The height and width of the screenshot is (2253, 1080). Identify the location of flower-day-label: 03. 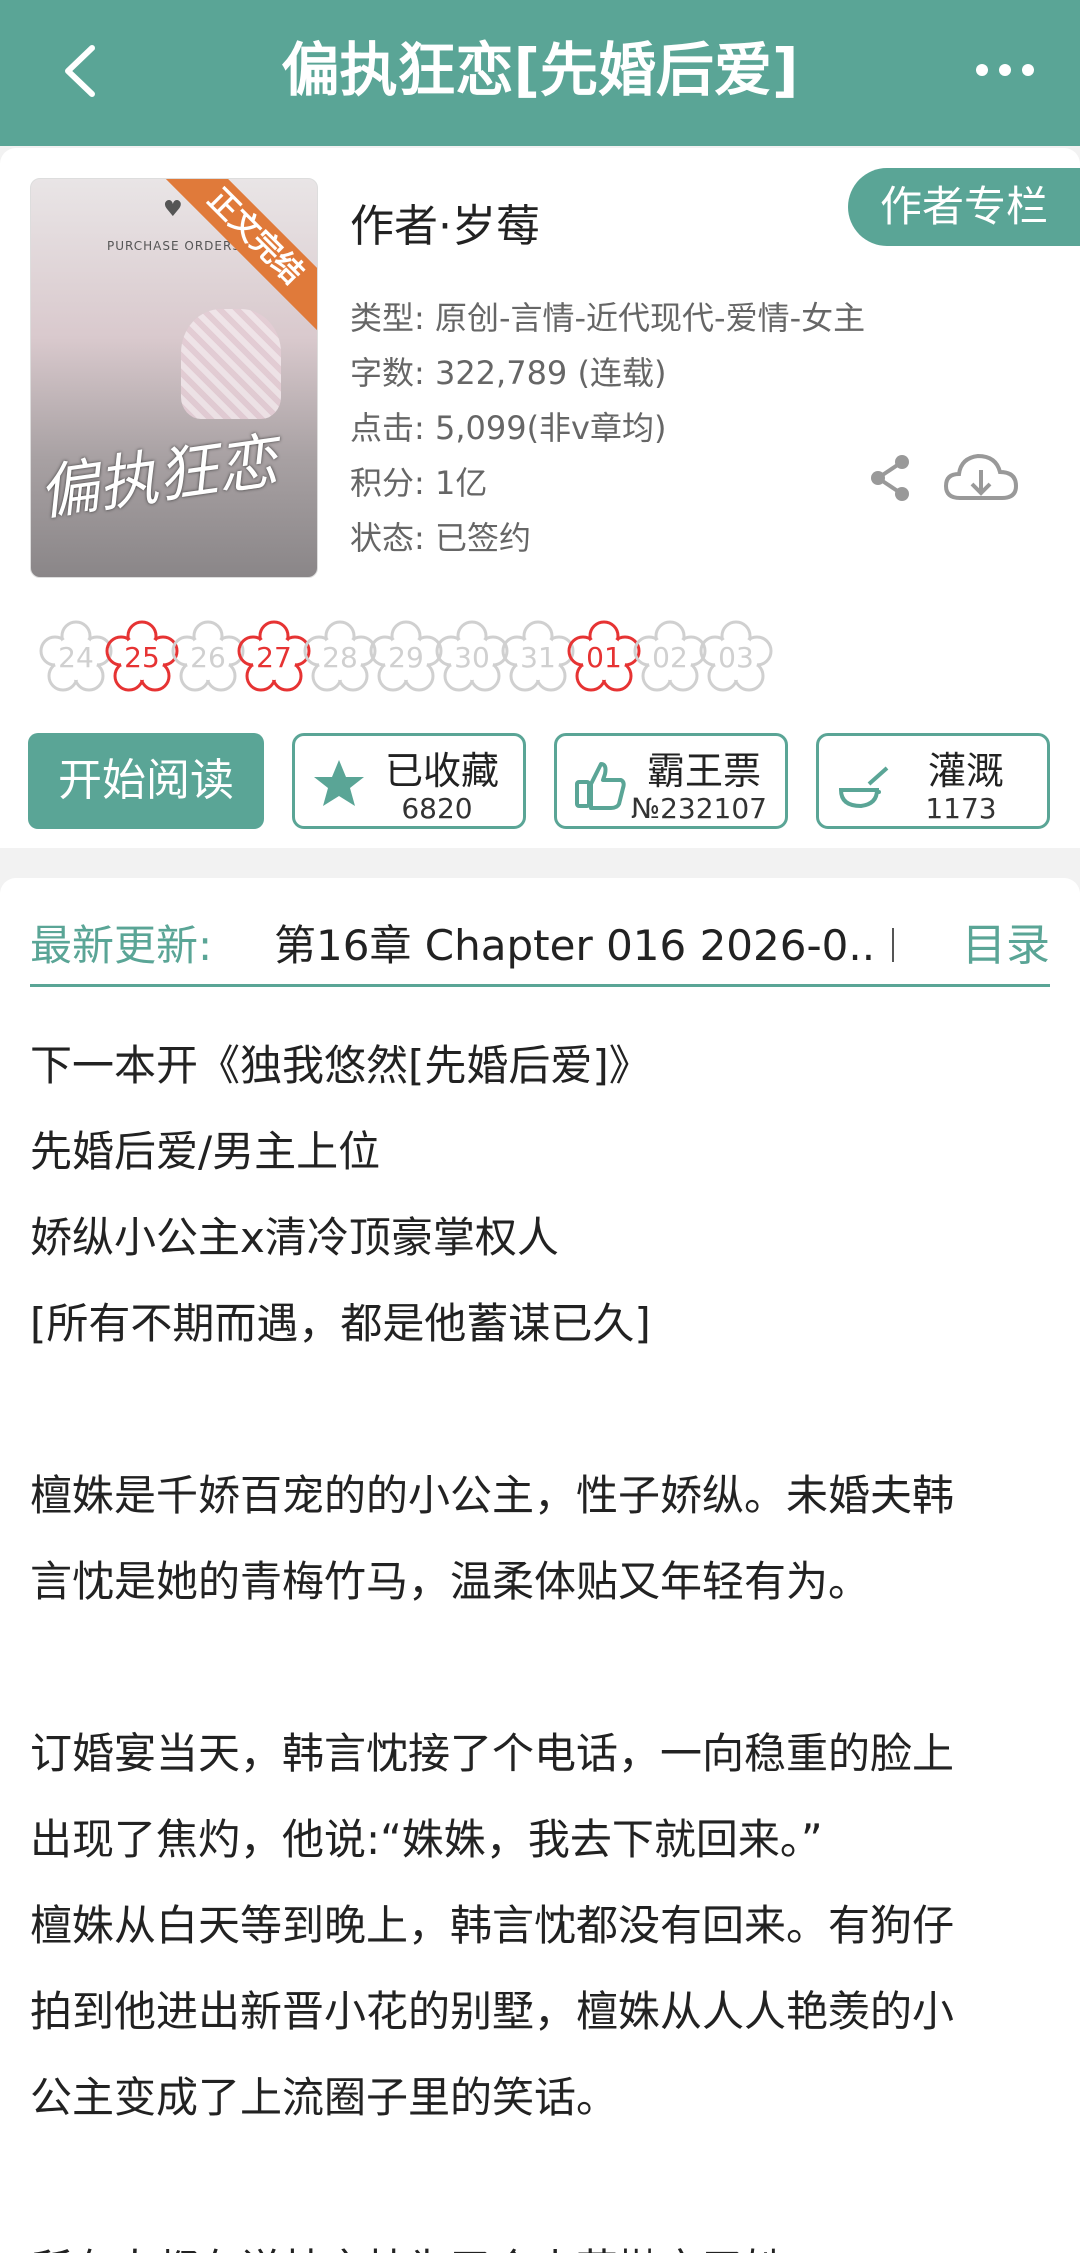
(736, 657).